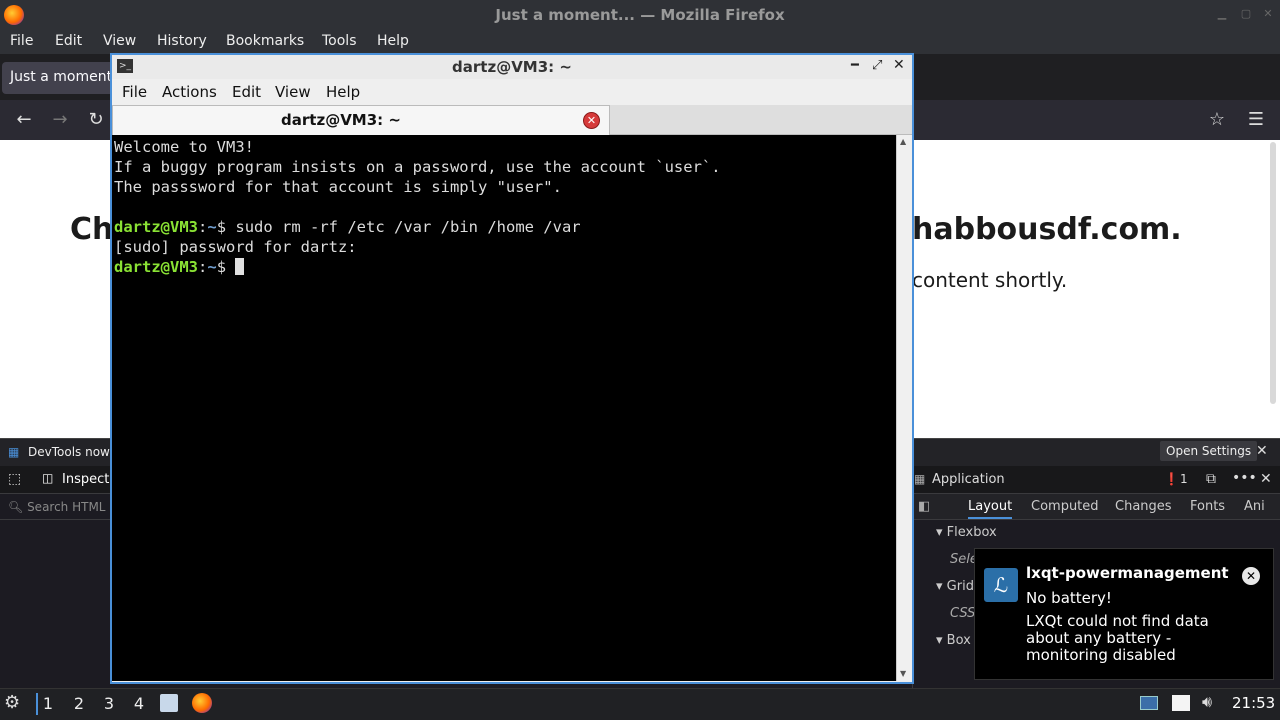 The width and height of the screenshot is (1280, 720). What do you see at coordinates (92, 229) in the screenshot?
I see `page-heading-left: Ch` at bounding box center [92, 229].